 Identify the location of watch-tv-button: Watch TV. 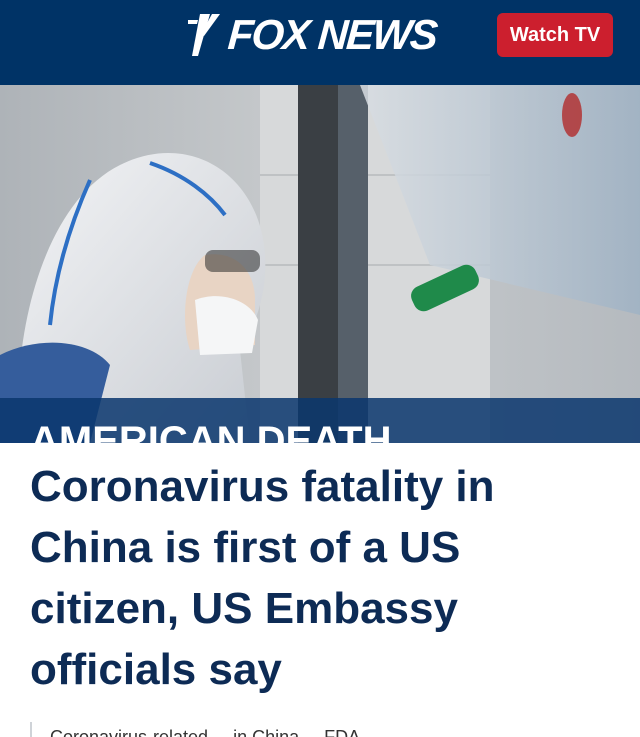
(555, 35).